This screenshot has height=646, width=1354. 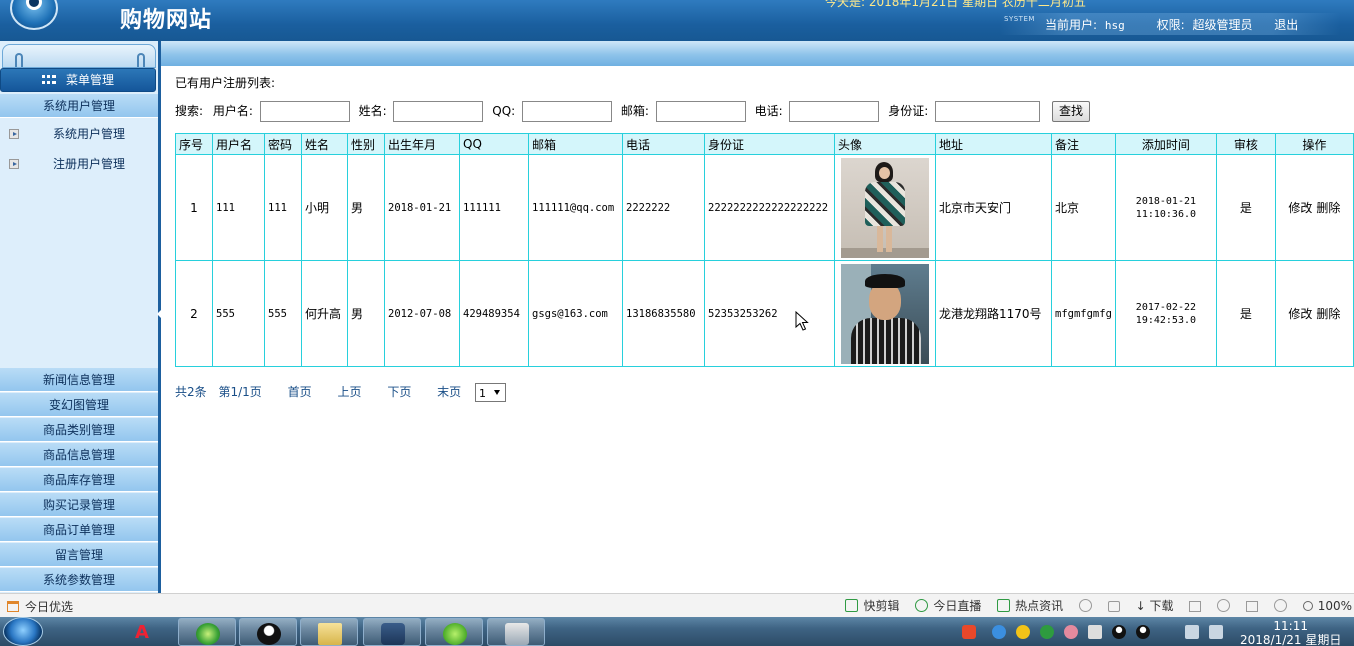 What do you see at coordinates (283, 207) in the screenshot?
I see `cell-password: 111` at bounding box center [283, 207].